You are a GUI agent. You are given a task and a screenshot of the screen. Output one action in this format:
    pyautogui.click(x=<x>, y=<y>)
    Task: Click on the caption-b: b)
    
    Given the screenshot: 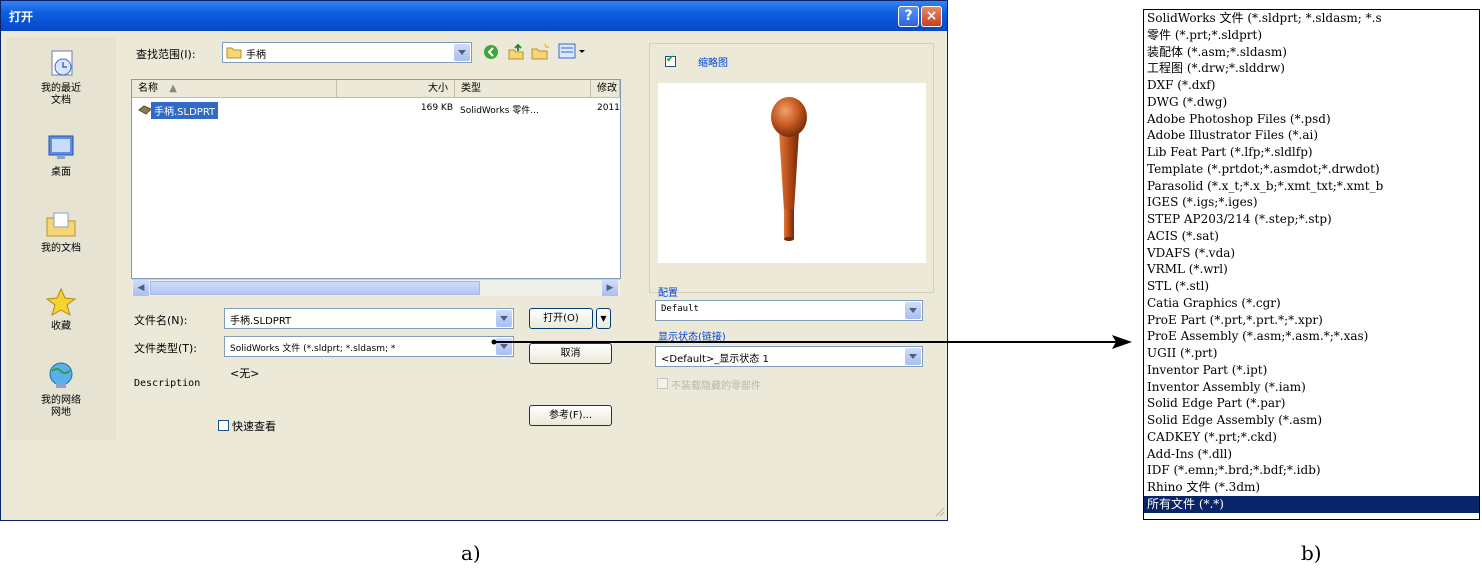 What is the action you would take?
    pyautogui.click(x=1311, y=553)
    